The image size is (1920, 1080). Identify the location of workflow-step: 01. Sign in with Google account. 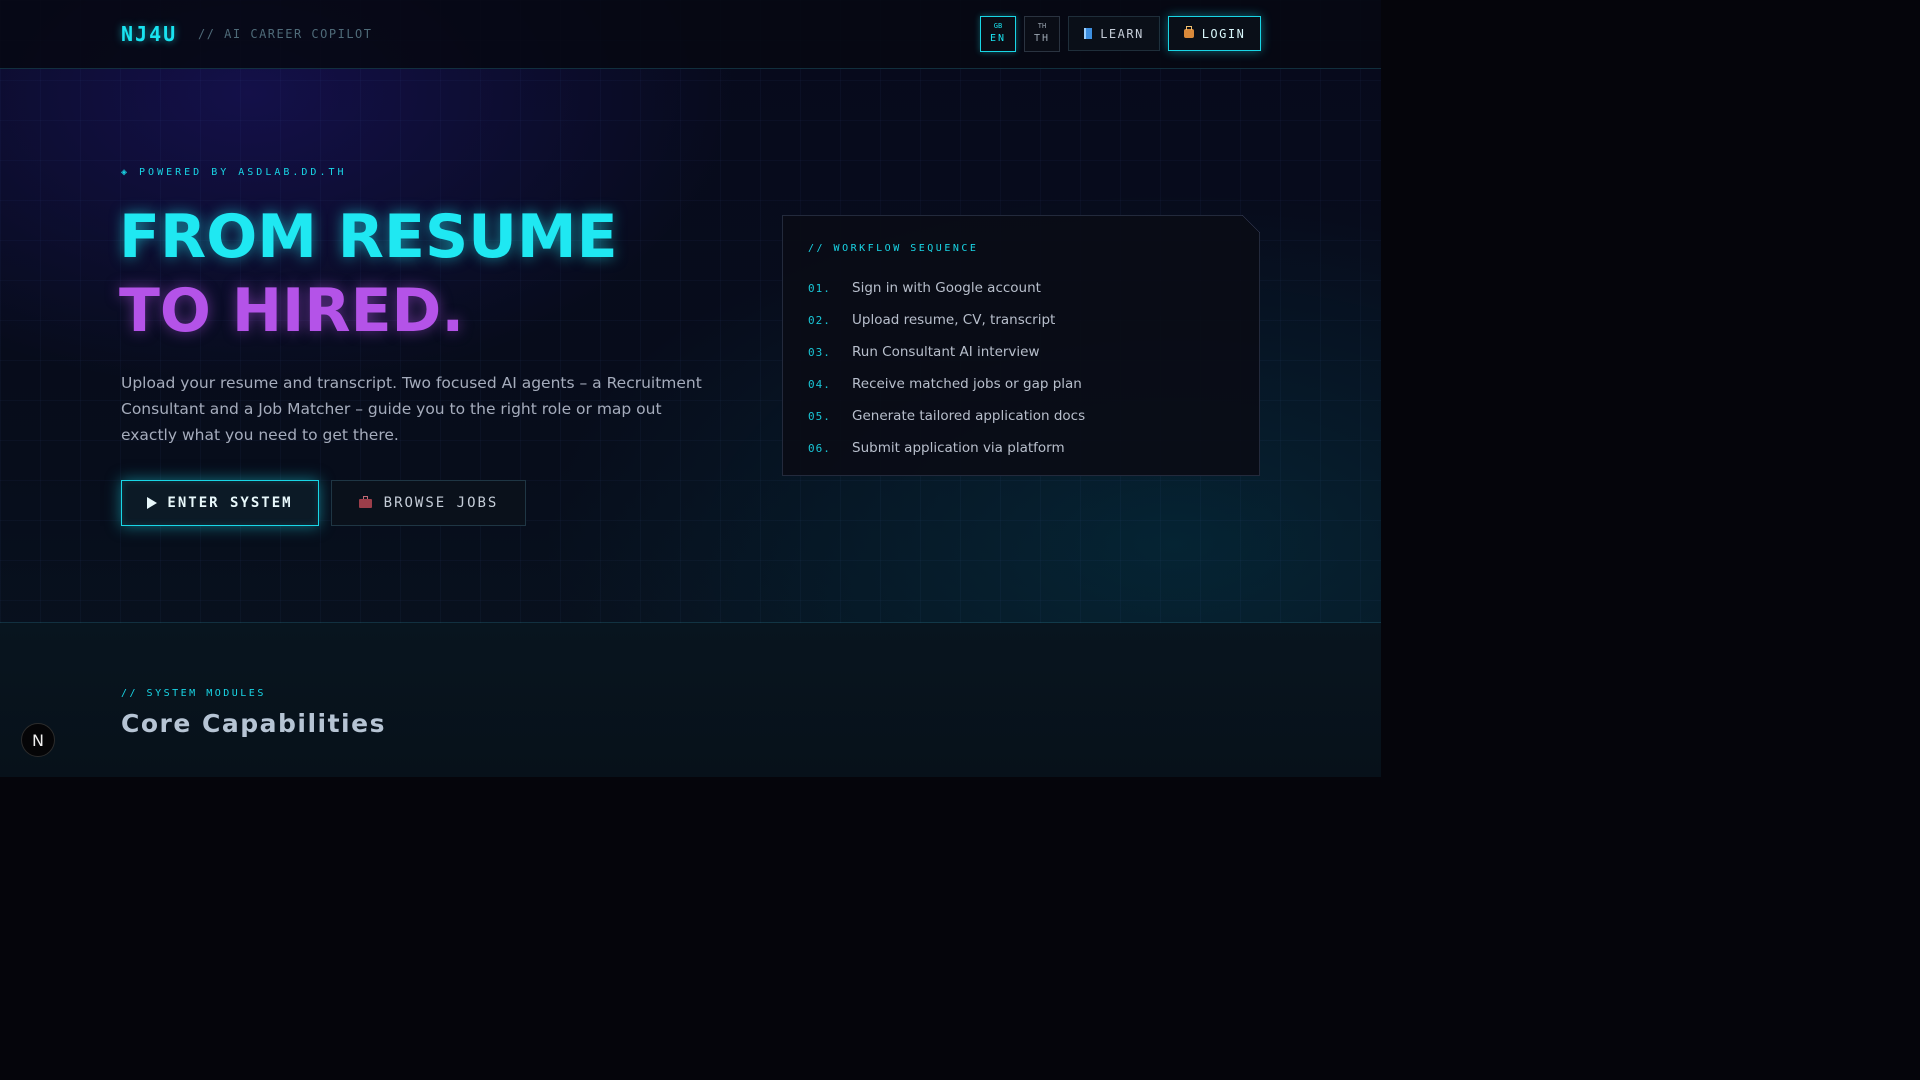
(946, 288).